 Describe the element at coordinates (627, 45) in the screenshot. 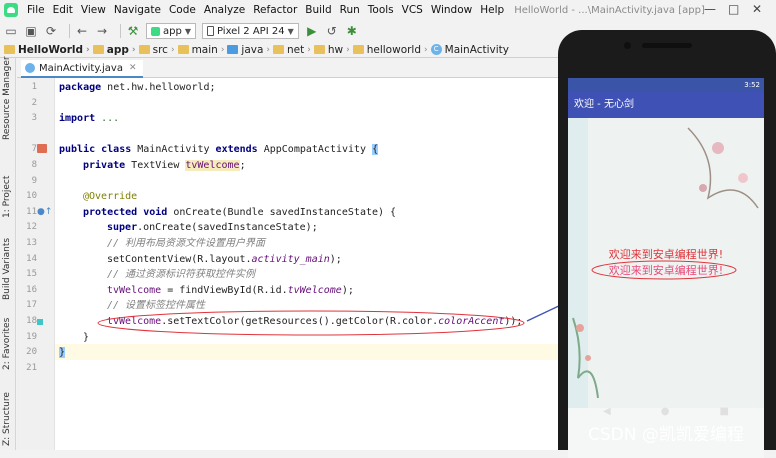

I see `camera-icon` at that location.